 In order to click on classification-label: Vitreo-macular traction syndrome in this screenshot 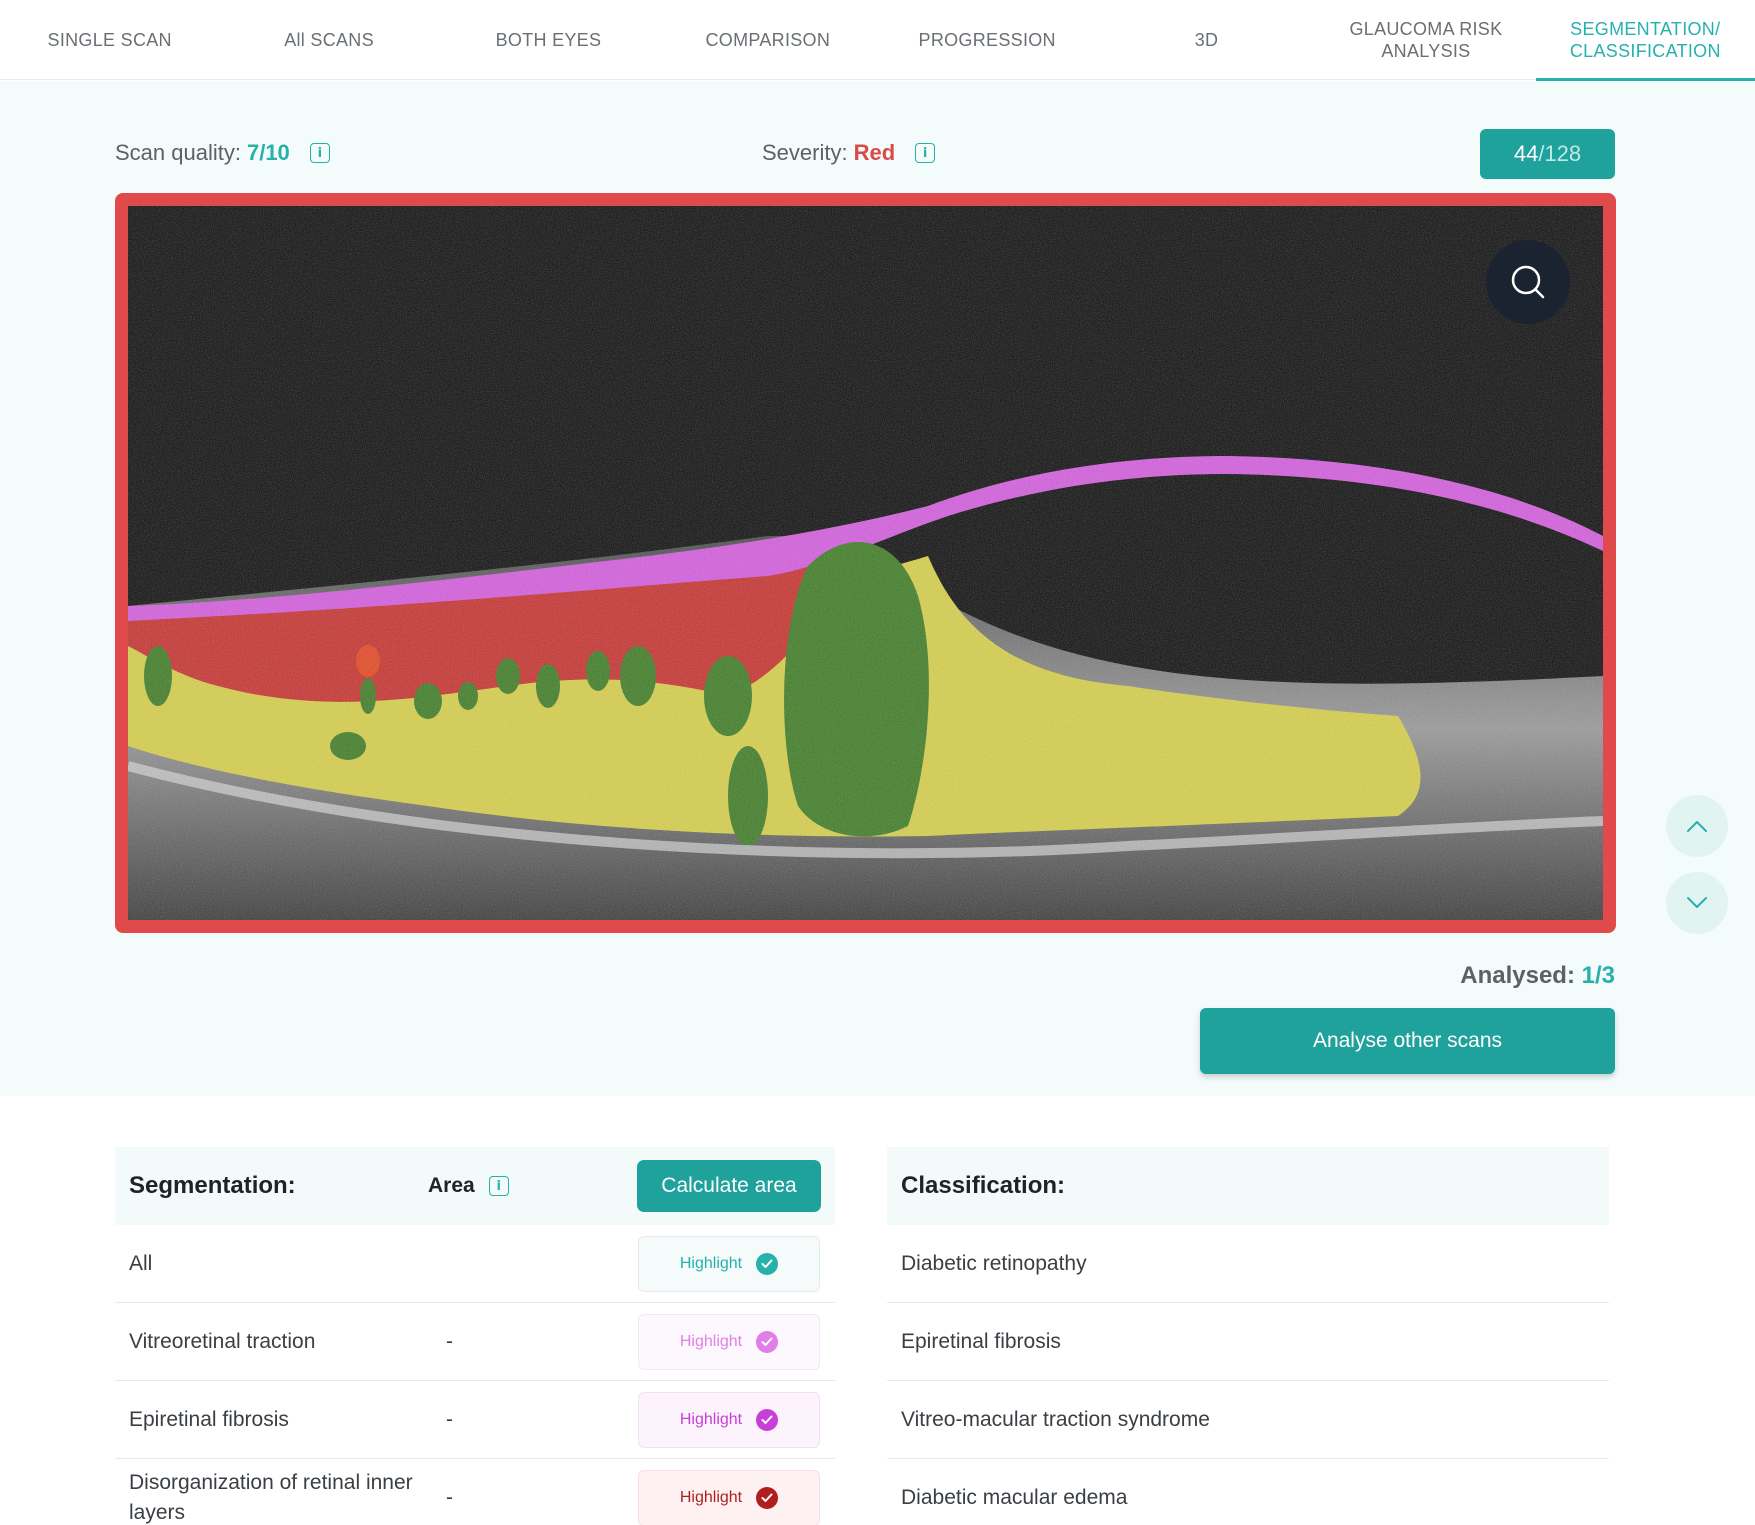, I will do `click(1055, 1419)`.